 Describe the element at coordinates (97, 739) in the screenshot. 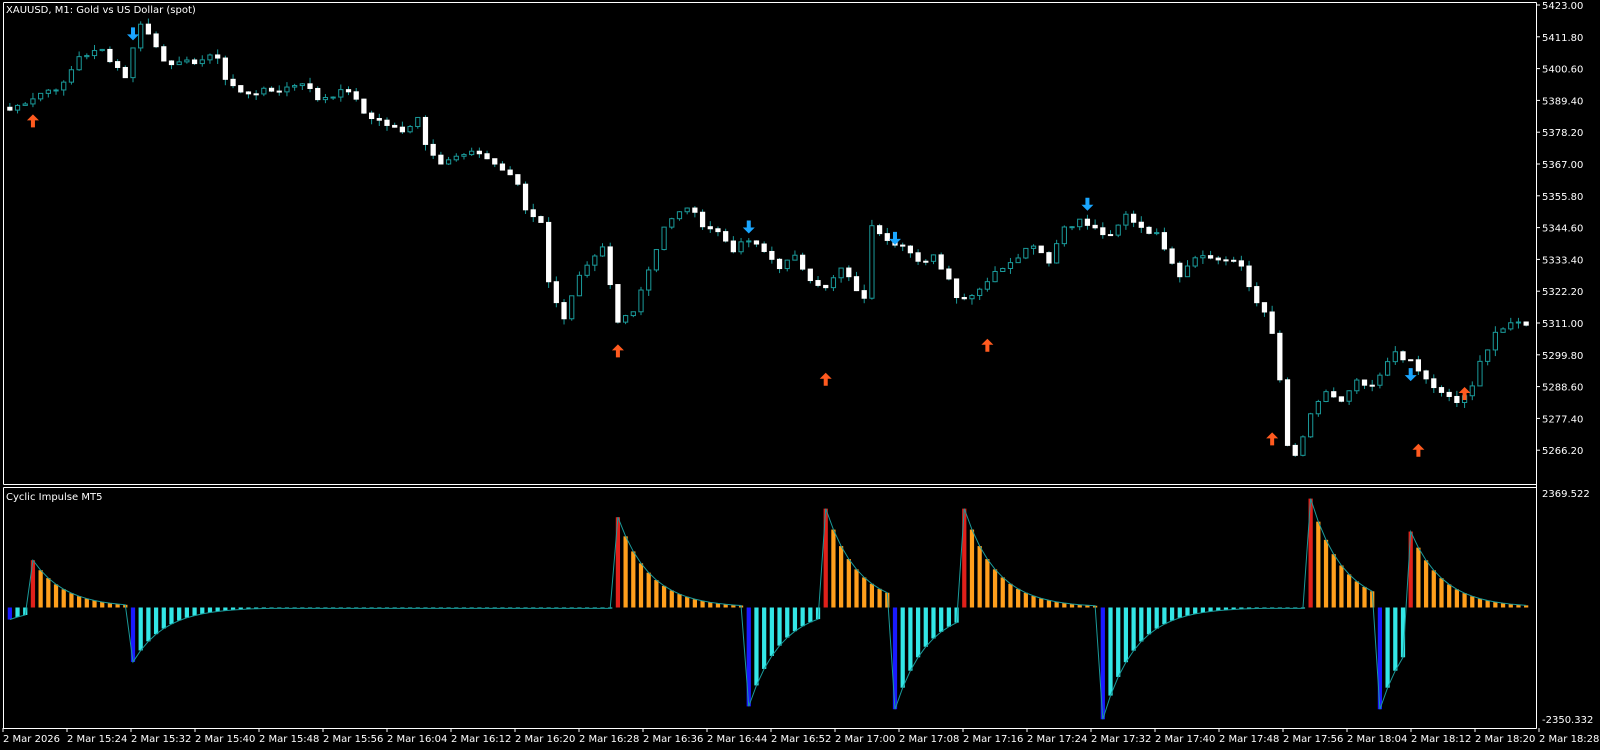

I see `time-tick-label: 2 Mar 15:24` at that location.